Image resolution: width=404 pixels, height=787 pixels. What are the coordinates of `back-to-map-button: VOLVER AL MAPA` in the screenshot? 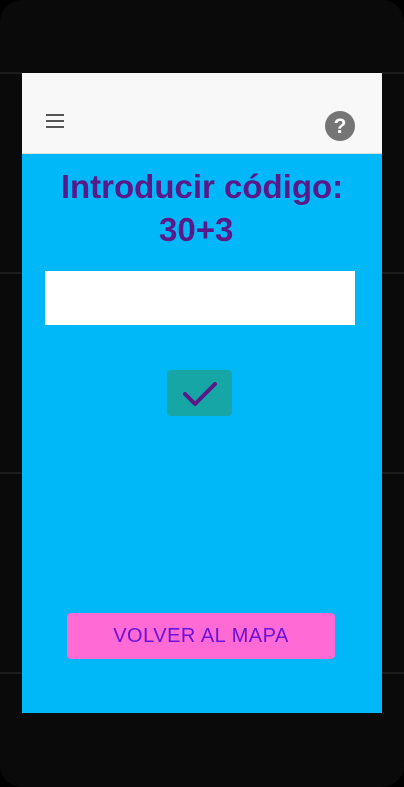 It's located at (201, 636).